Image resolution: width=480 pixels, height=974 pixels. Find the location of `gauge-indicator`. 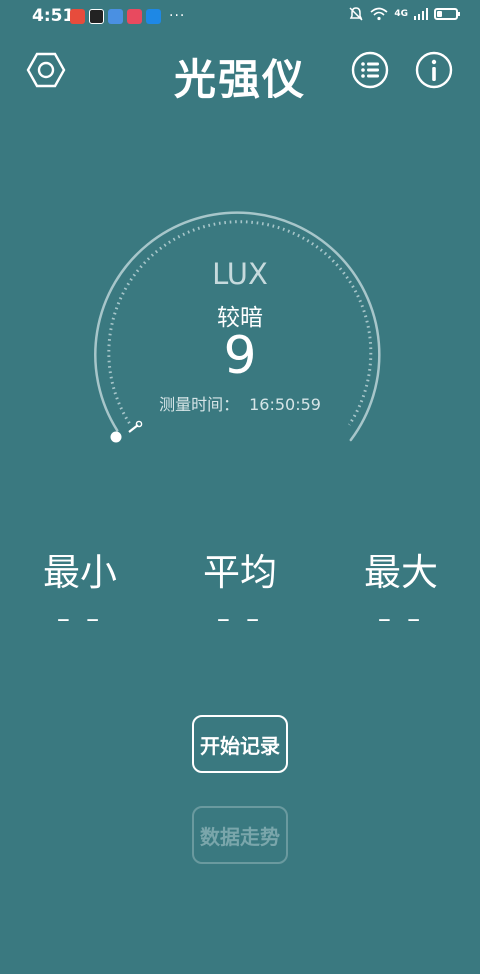

gauge-indicator is located at coordinates (116, 437).